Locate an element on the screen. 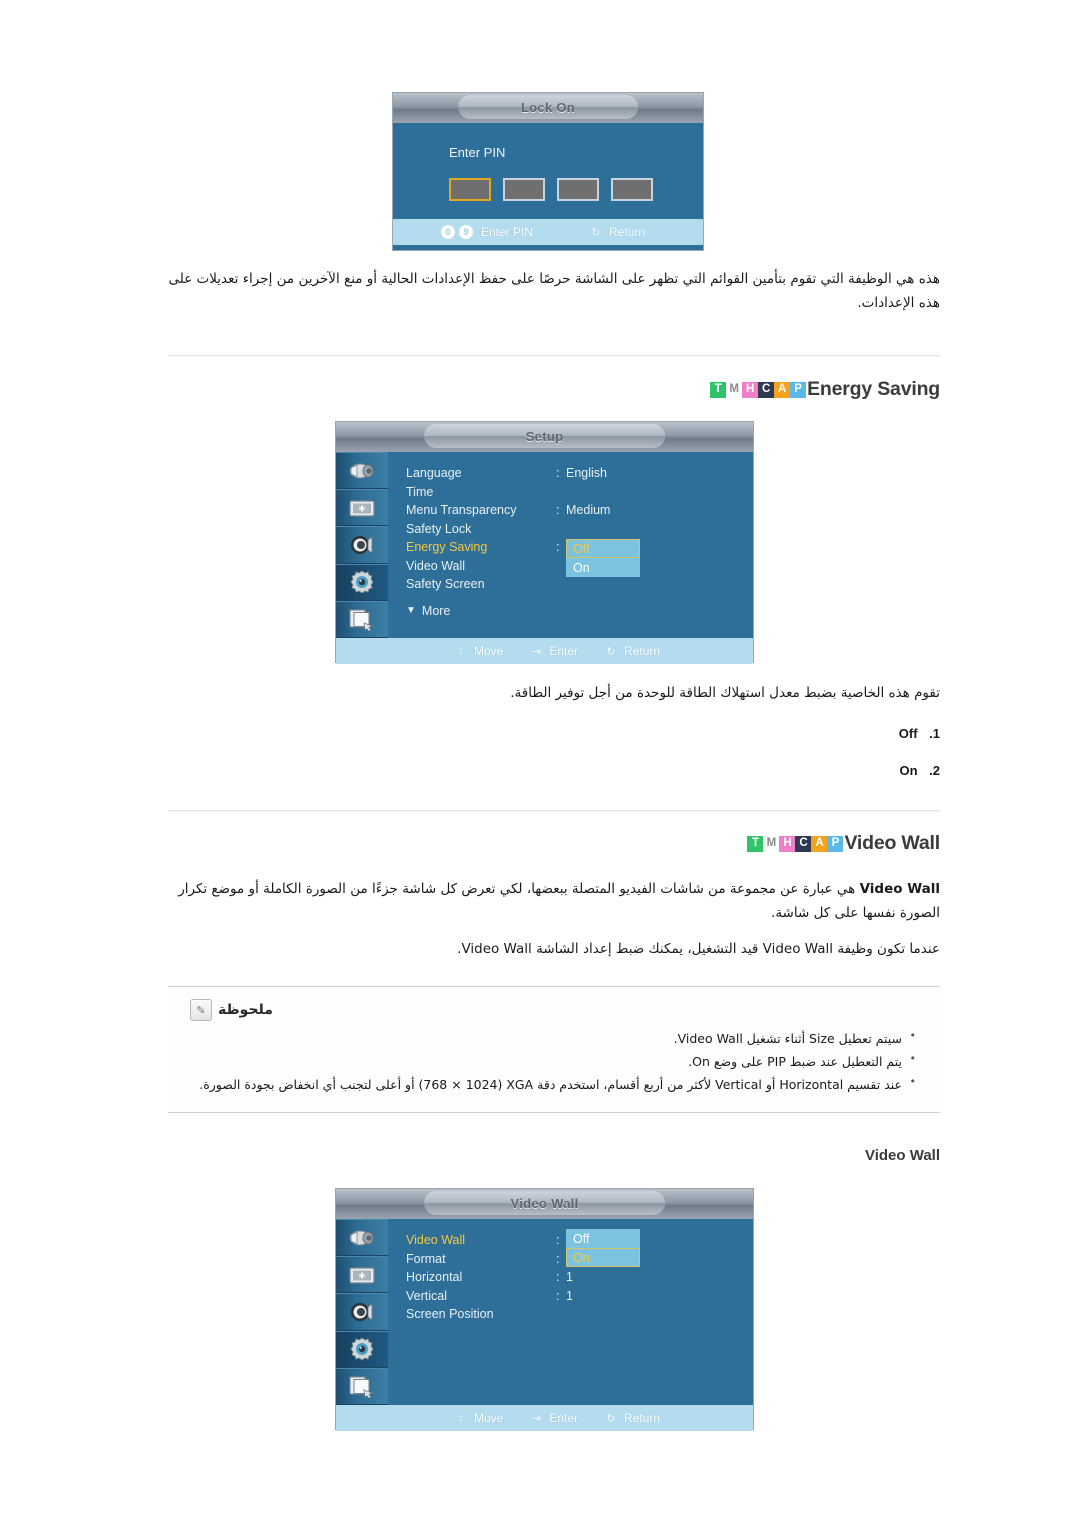 The image size is (1080, 1527). tmhcap-badges-video-wall: T M H C A P is located at coordinates (795, 843).